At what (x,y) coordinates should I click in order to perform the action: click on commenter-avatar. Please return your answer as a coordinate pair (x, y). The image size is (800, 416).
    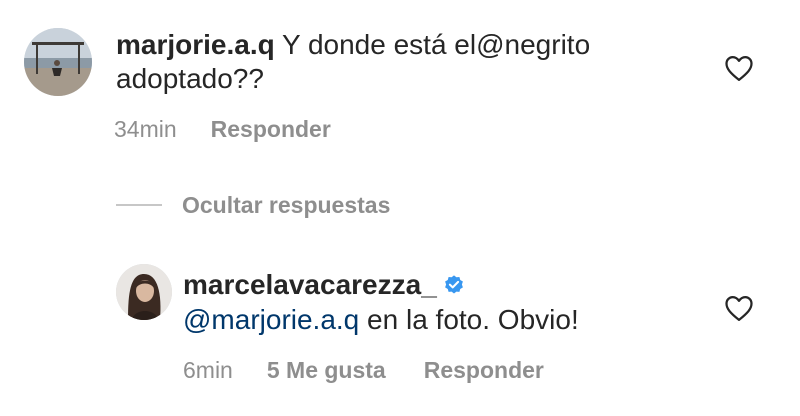
    Looking at the image, I should click on (58, 62).